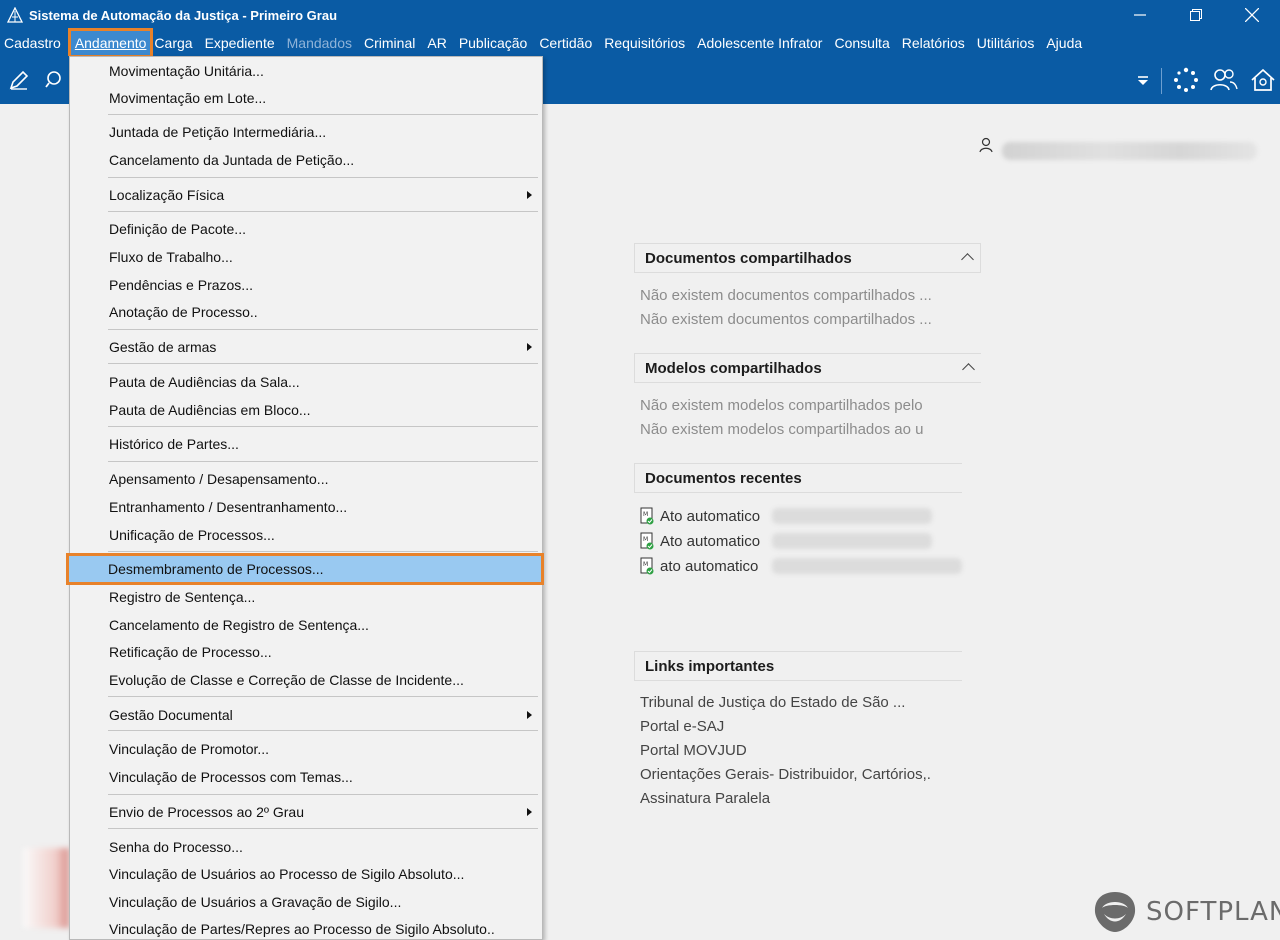 This screenshot has height=940, width=1280. Describe the element at coordinates (206, 812) in the screenshot. I see `menu-item-label: Envio de Processos ao 2º Grau` at that location.